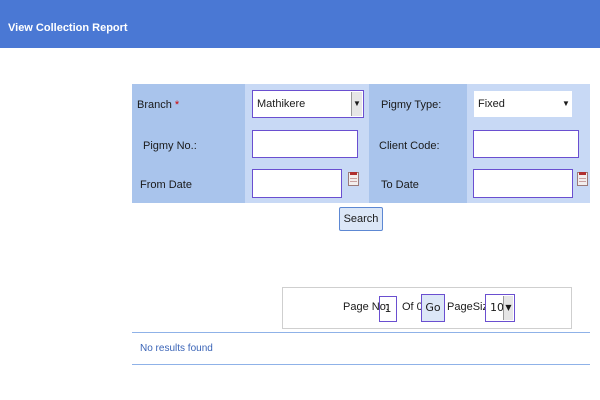 This screenshot has width=600, height=400. I want to click on go-button: Go, so click(433, 308).